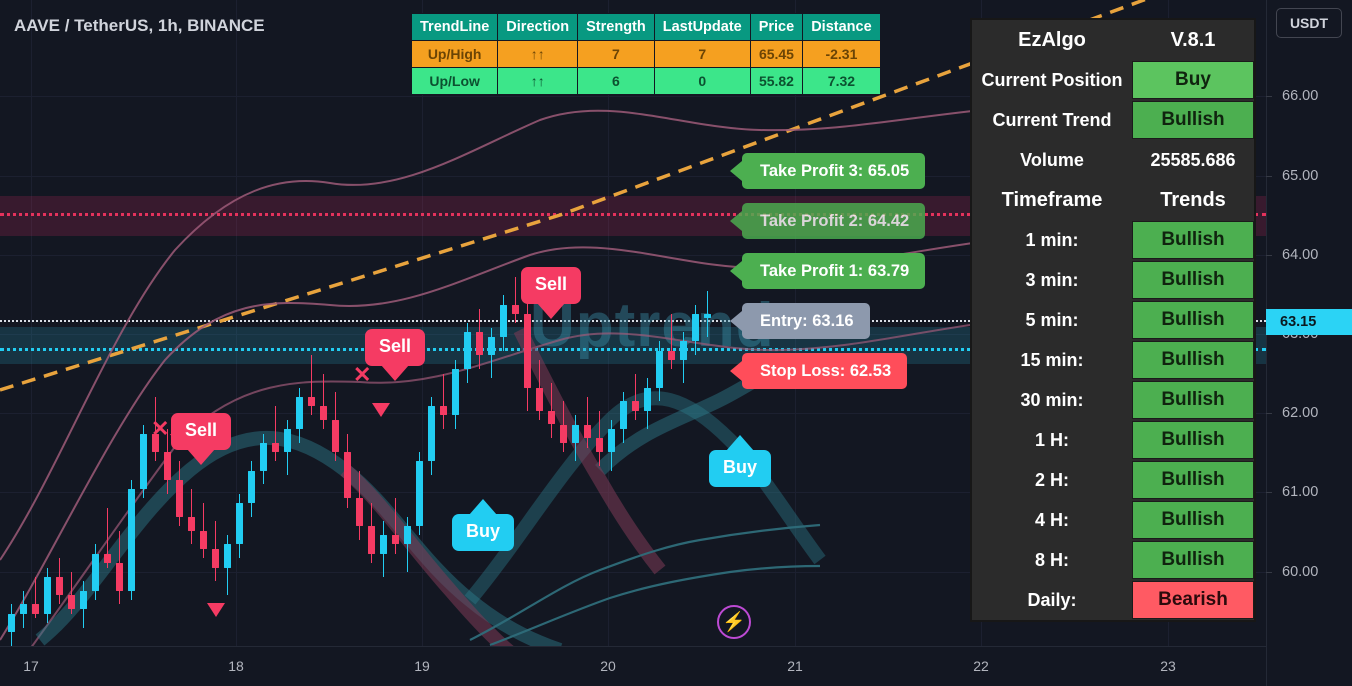 Image resolution: width=1352 pixels, height=686 pixels. What do you see at coordinates (1113, 240) in the screenshot?
I see `ezalgo-row: 1 min: Bullish` at bounding box center [1113, 240].